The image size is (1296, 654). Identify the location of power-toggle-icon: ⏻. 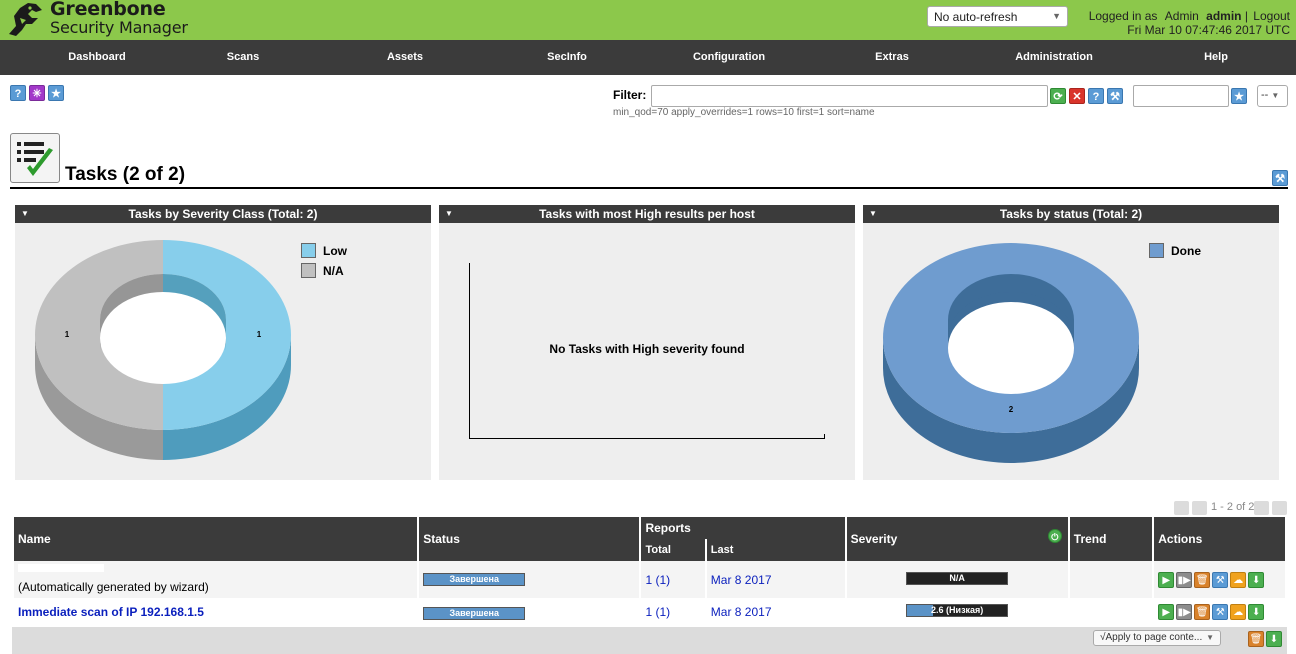
(1054, 536).